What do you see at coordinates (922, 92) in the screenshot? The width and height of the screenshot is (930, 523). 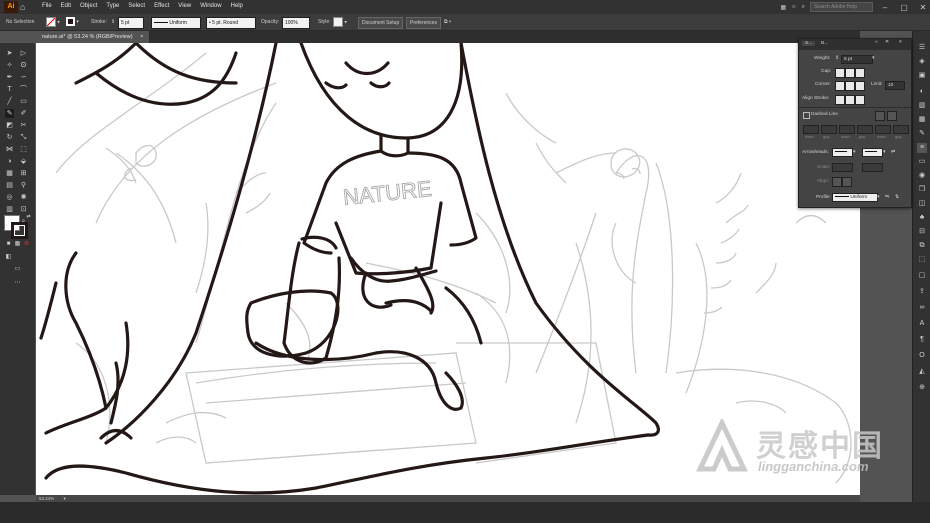 I see `color-icon: ◐` at bounding box center [922, 92].